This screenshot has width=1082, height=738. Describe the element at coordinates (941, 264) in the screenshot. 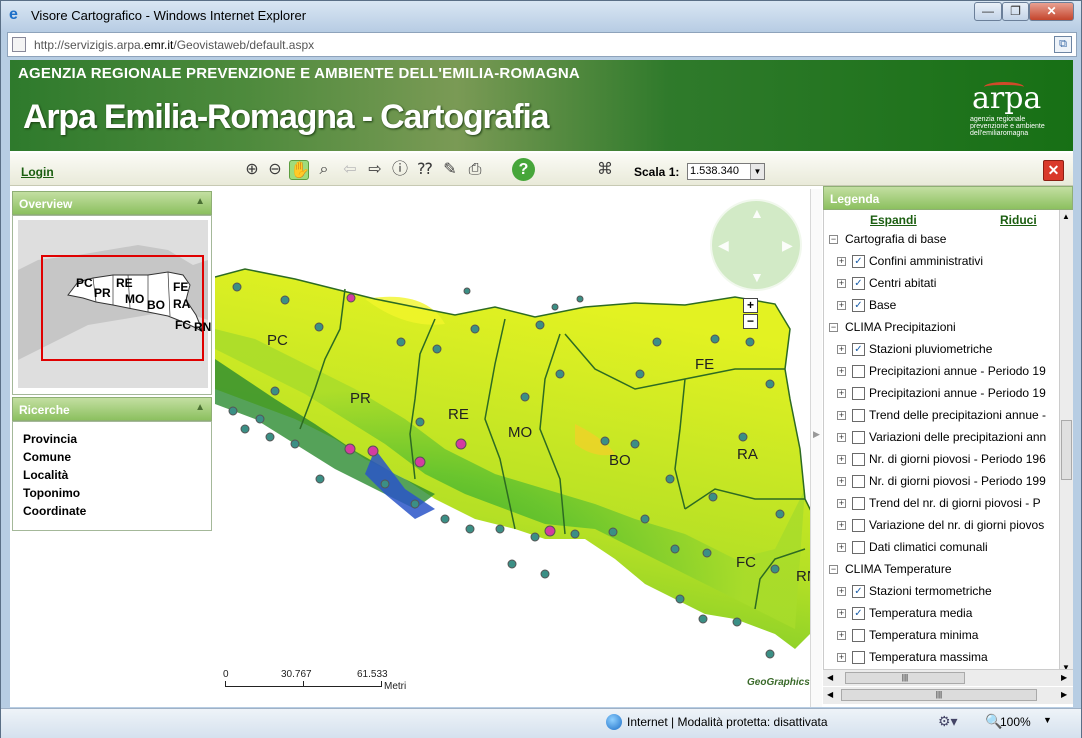

I see `legend-layer: + ✓ Confini amministrativi` at that location.